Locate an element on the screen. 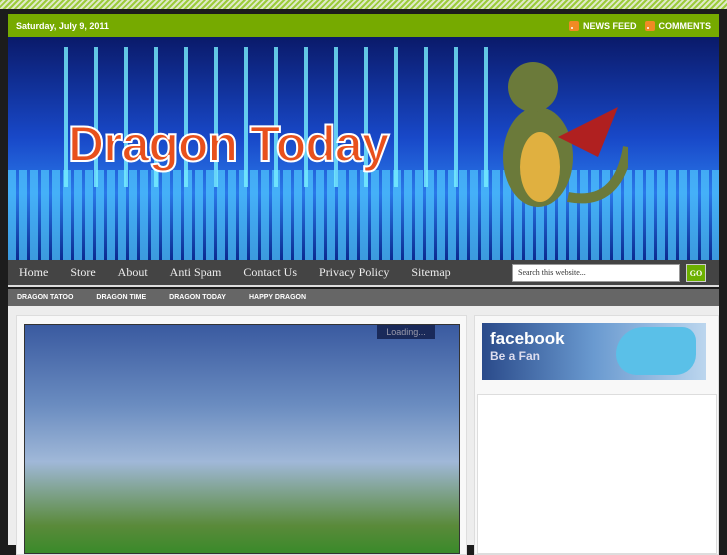 The height and width of the screenshot is (555, 727). sidebar-widget is located at coordinates (597, 474).